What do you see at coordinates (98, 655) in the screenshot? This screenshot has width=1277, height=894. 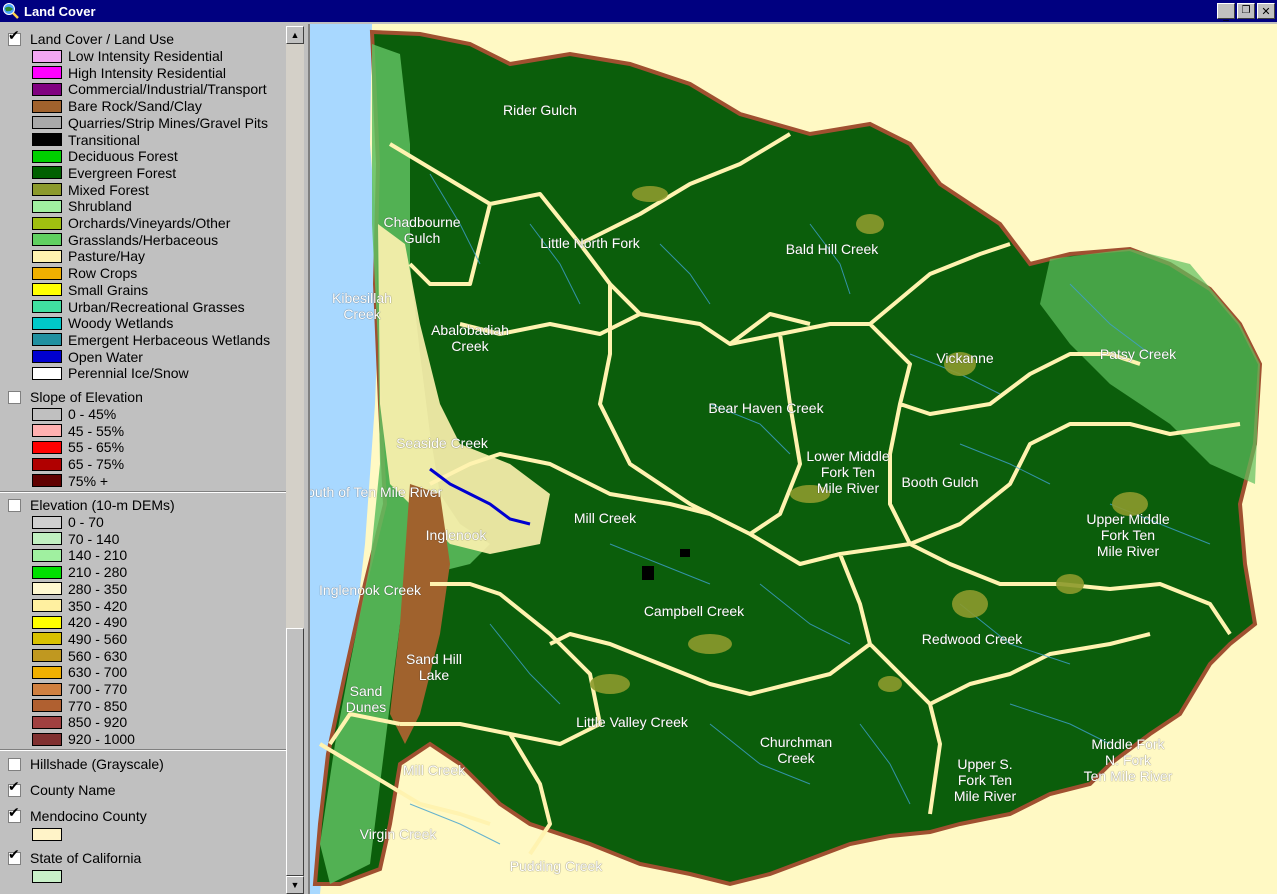 I see `legend-item-label: 560 - 630` at bounding box center [98, 655].